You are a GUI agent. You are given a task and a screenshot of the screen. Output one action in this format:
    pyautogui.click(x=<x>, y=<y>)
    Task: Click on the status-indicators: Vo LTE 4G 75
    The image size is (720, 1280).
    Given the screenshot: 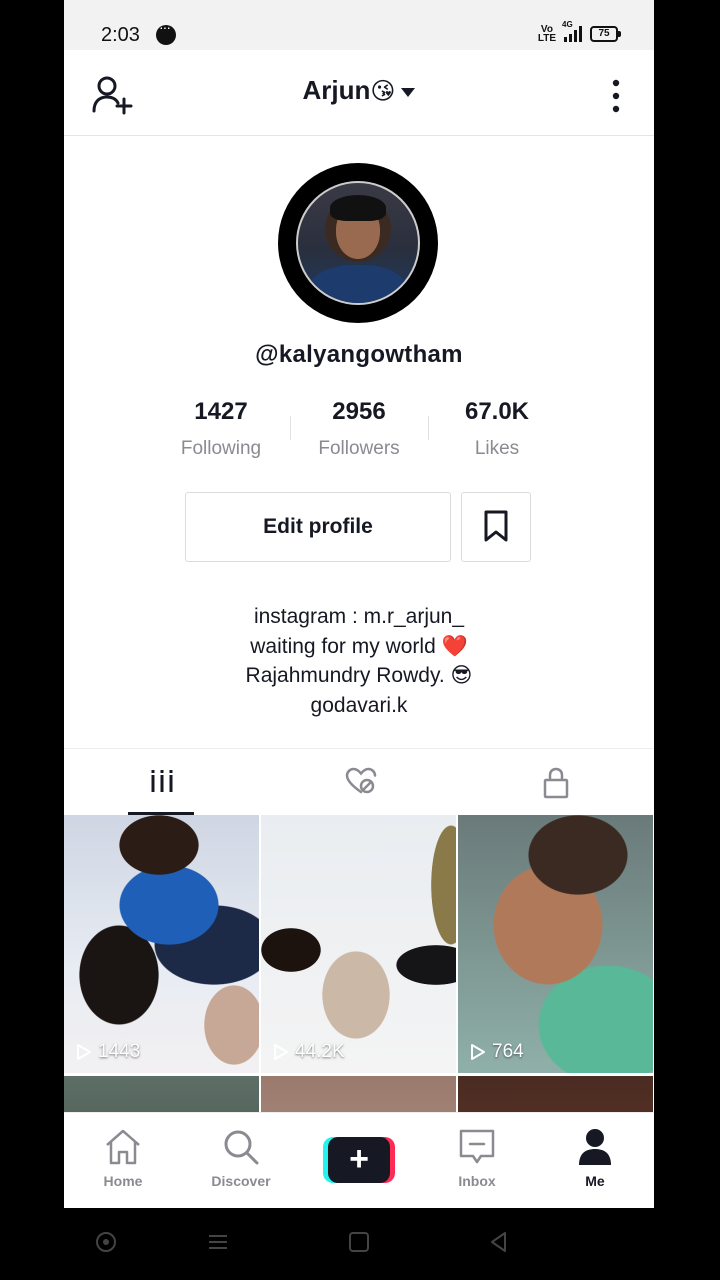 What is the action you would take?
    pyautogui.click(x=579, y=32)
    